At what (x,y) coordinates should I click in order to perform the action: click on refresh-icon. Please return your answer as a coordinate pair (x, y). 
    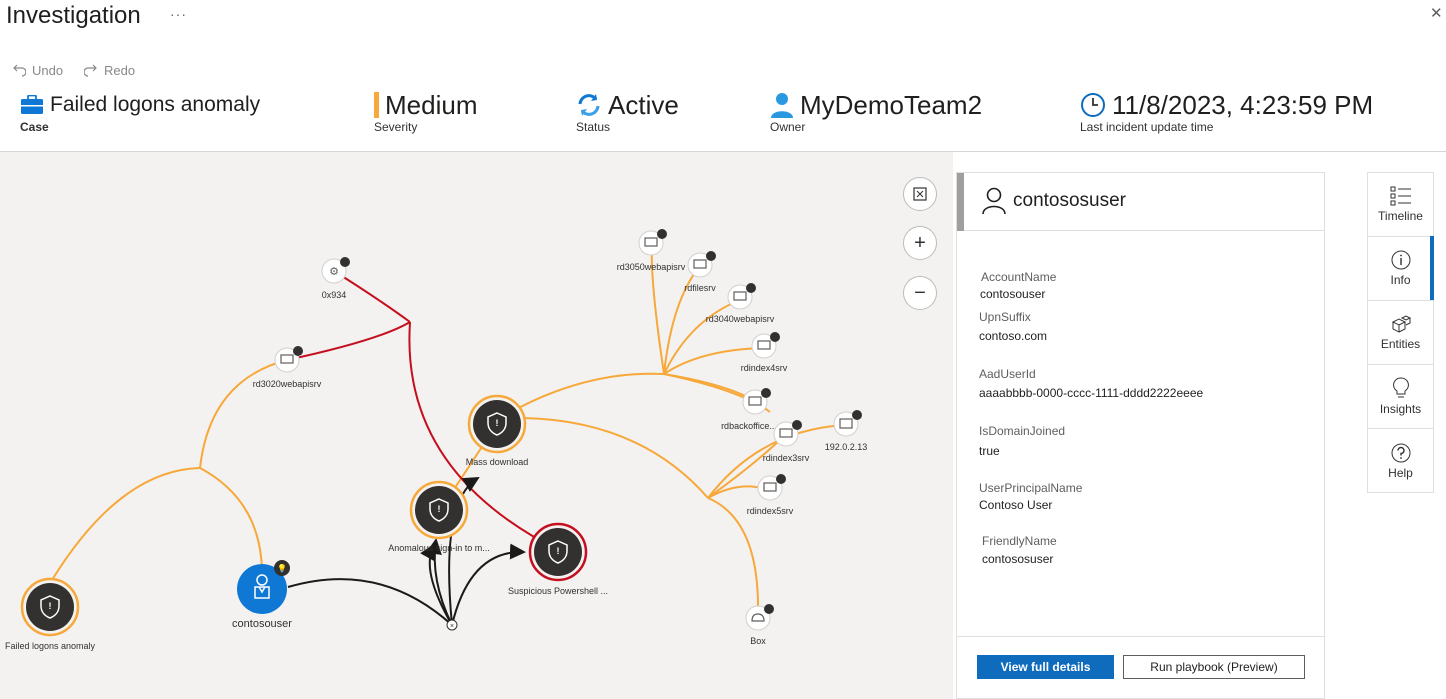
    Looking at the image, I should click on (589, 105).